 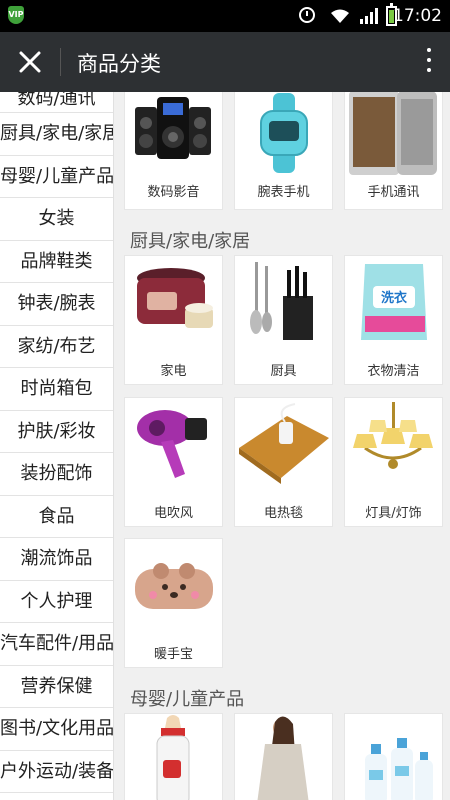 What do you see at coordinates (173, 371) in the screenshot?
I see `category-label: 家电` at bounding box center [173, 371].